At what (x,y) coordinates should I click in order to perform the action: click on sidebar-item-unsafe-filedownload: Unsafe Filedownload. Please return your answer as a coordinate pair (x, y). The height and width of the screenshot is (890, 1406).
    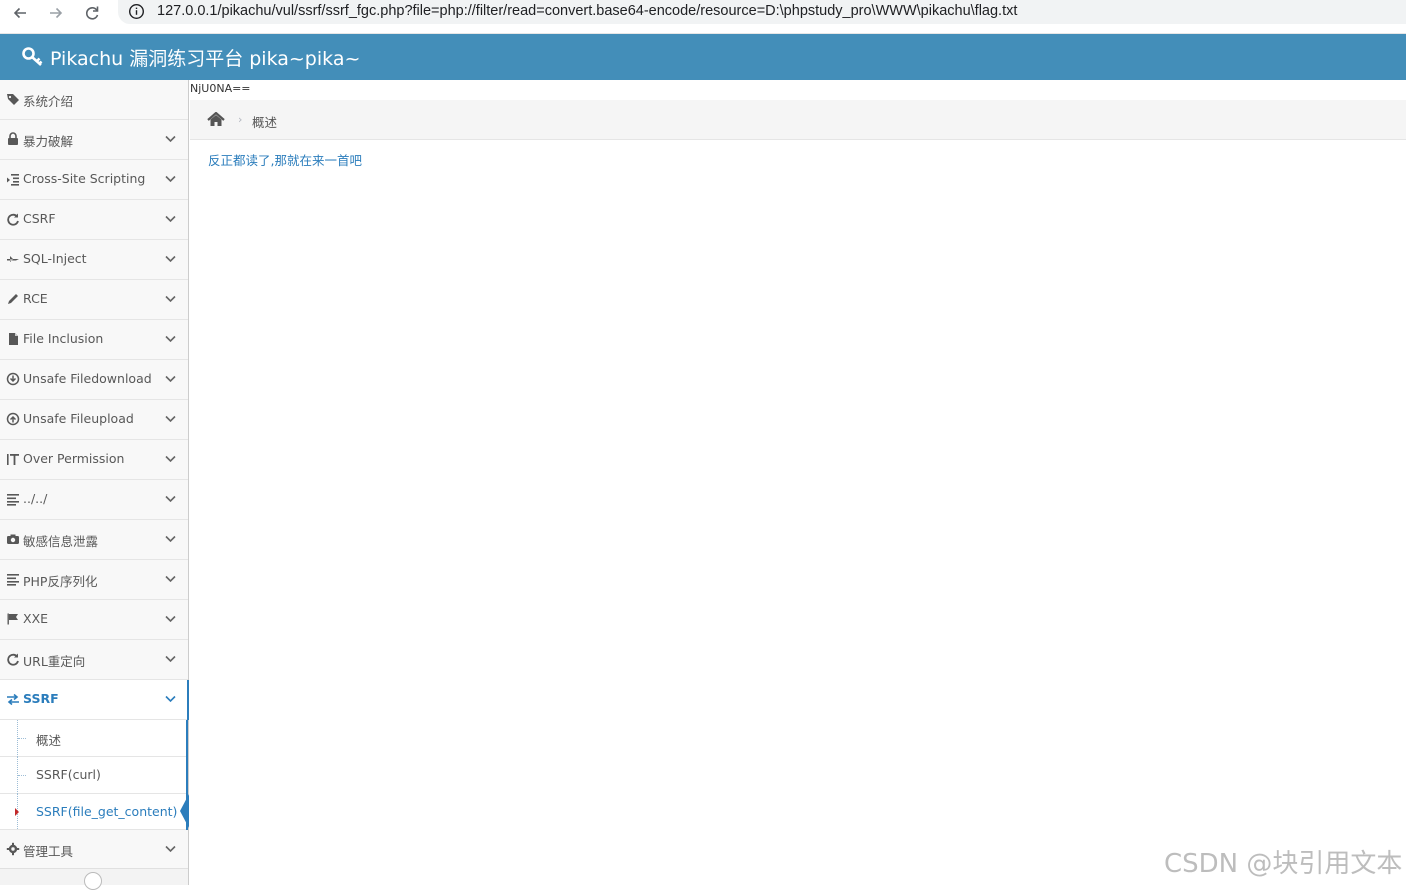
    Looking at the image, I should click on (94, 380).